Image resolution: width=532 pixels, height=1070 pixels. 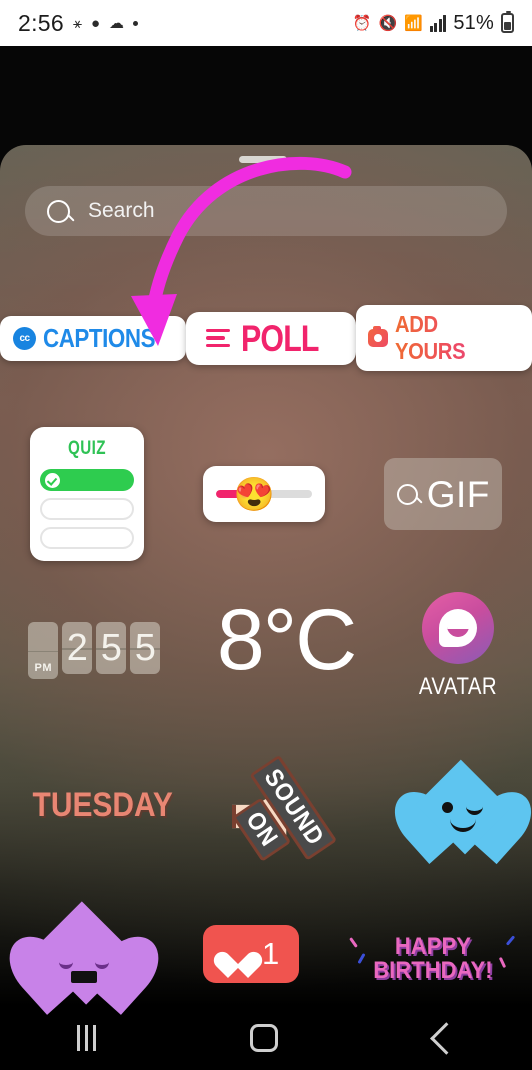 What do you see at coordinates (507, 22) in the screenshot?
I see `battery-icon` at bounding box center [507, 22].